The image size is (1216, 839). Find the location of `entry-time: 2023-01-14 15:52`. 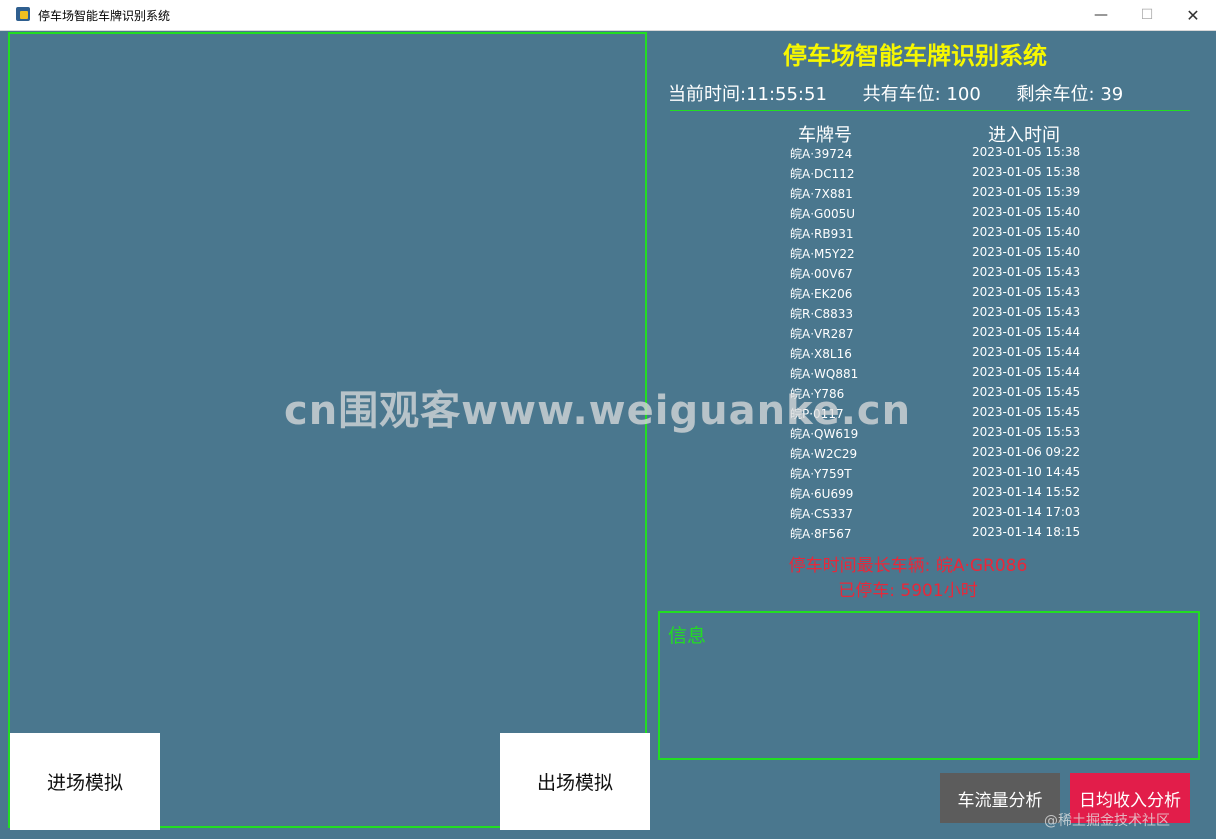

entry-time: 2023-01-14 15:52 is located at coordinates (1026, 492).